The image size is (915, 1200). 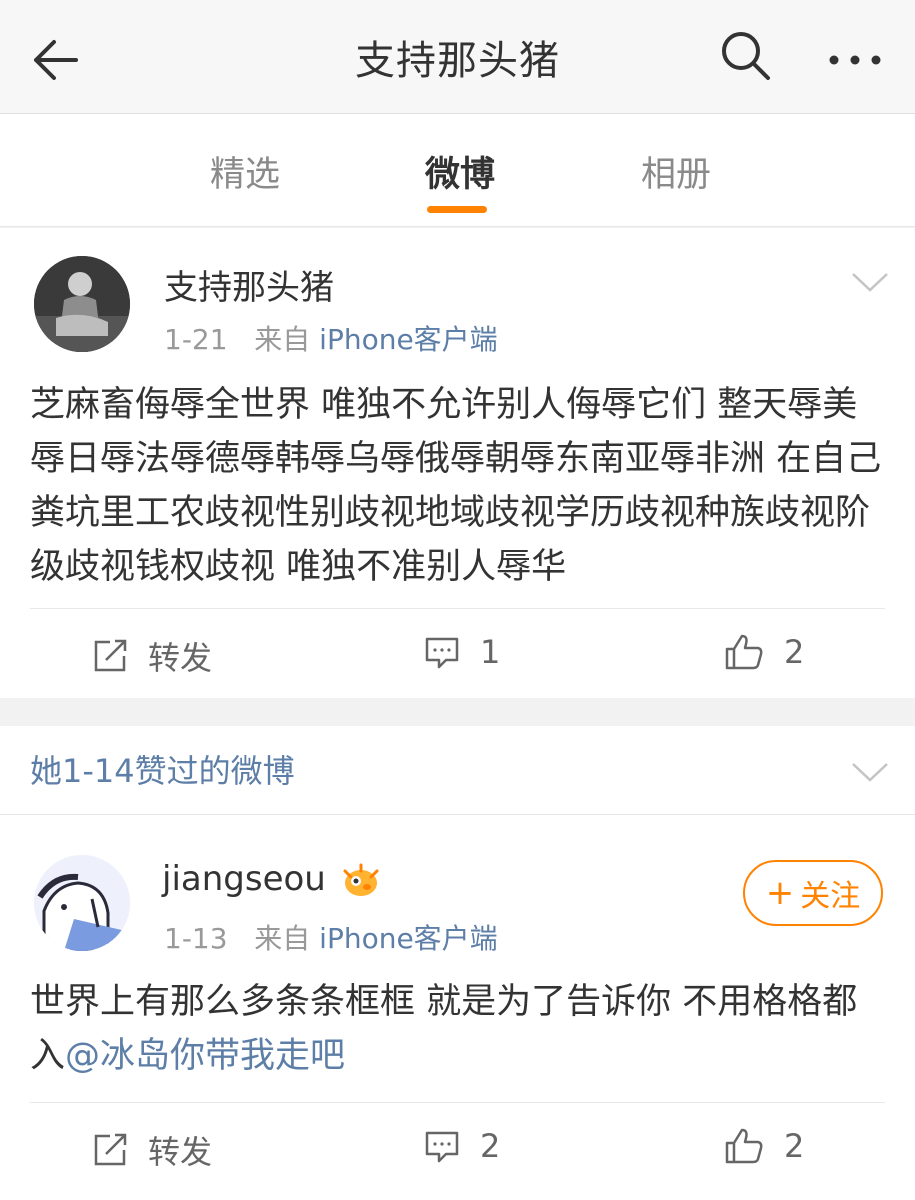 I want to click on avatar-illustration, so click(x=82, y=903).